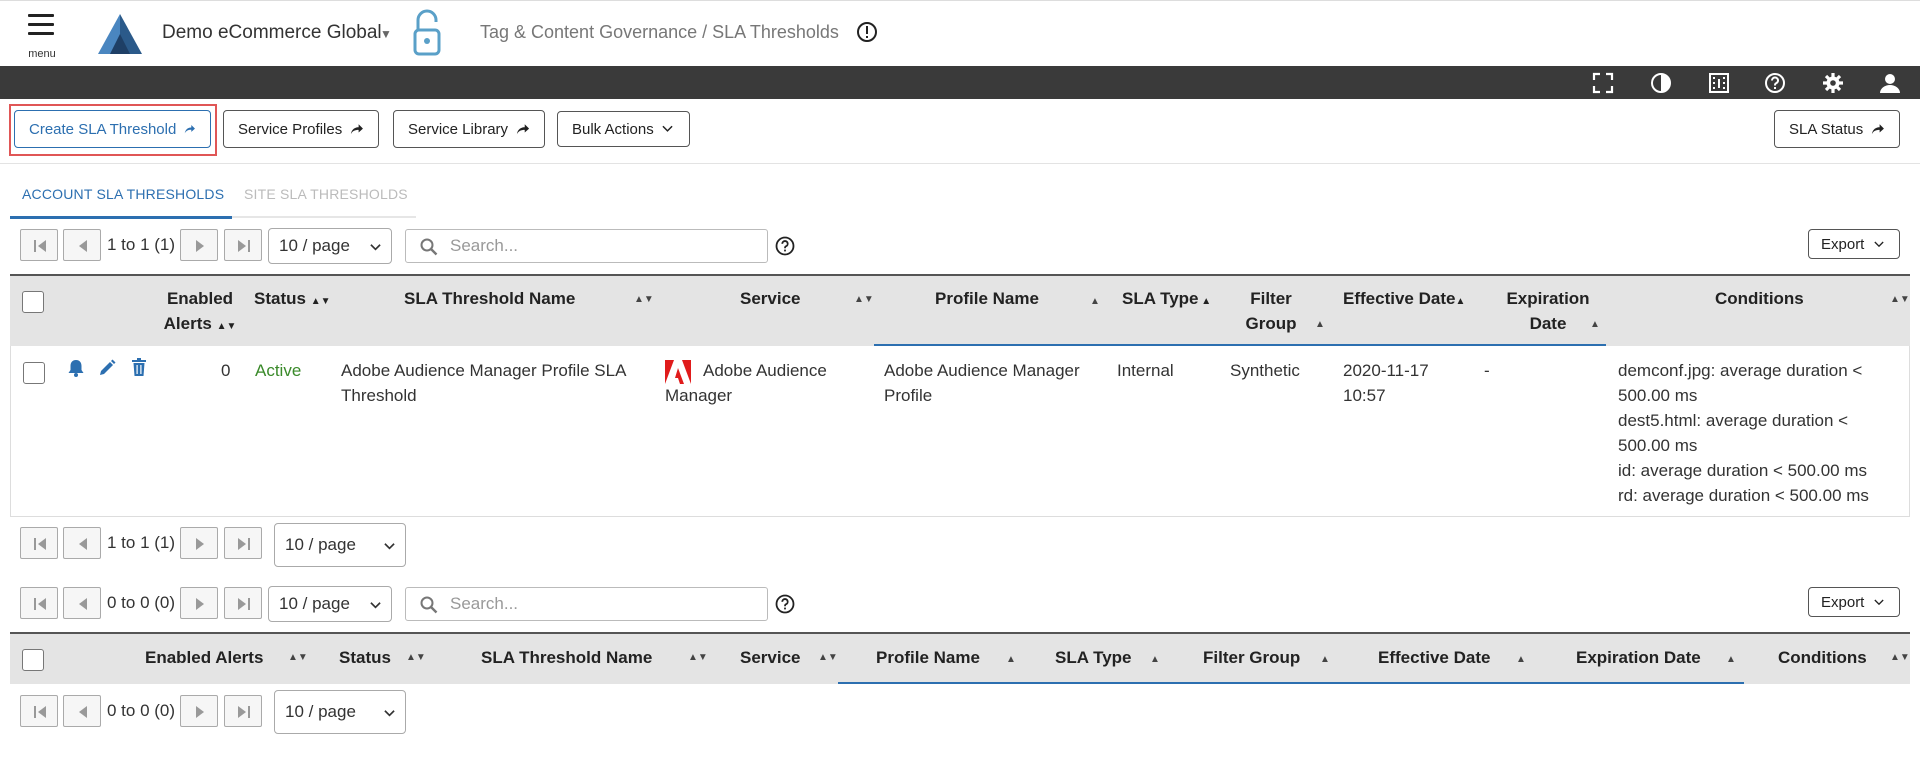  Describe the element at coordinates (204, 657) in the screenshot. I see `column-header-enabled-alerts: Enabled Alerts` at that location.